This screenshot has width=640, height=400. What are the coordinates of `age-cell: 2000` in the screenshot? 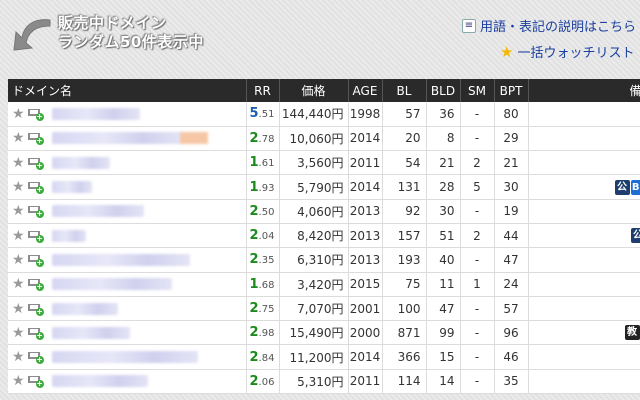 It's located at (365, 333).